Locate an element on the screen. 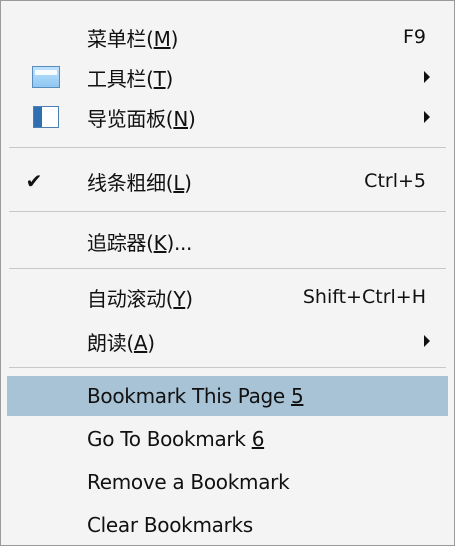  toolbar-icon is located at coordinates (46, 77).